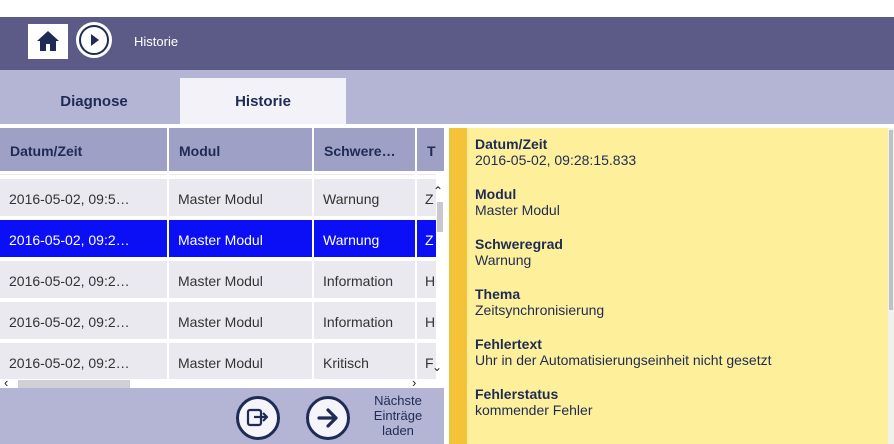  Describe the element at coordinates (447, 8) in the screenshot. I see `top-strip` at that location.